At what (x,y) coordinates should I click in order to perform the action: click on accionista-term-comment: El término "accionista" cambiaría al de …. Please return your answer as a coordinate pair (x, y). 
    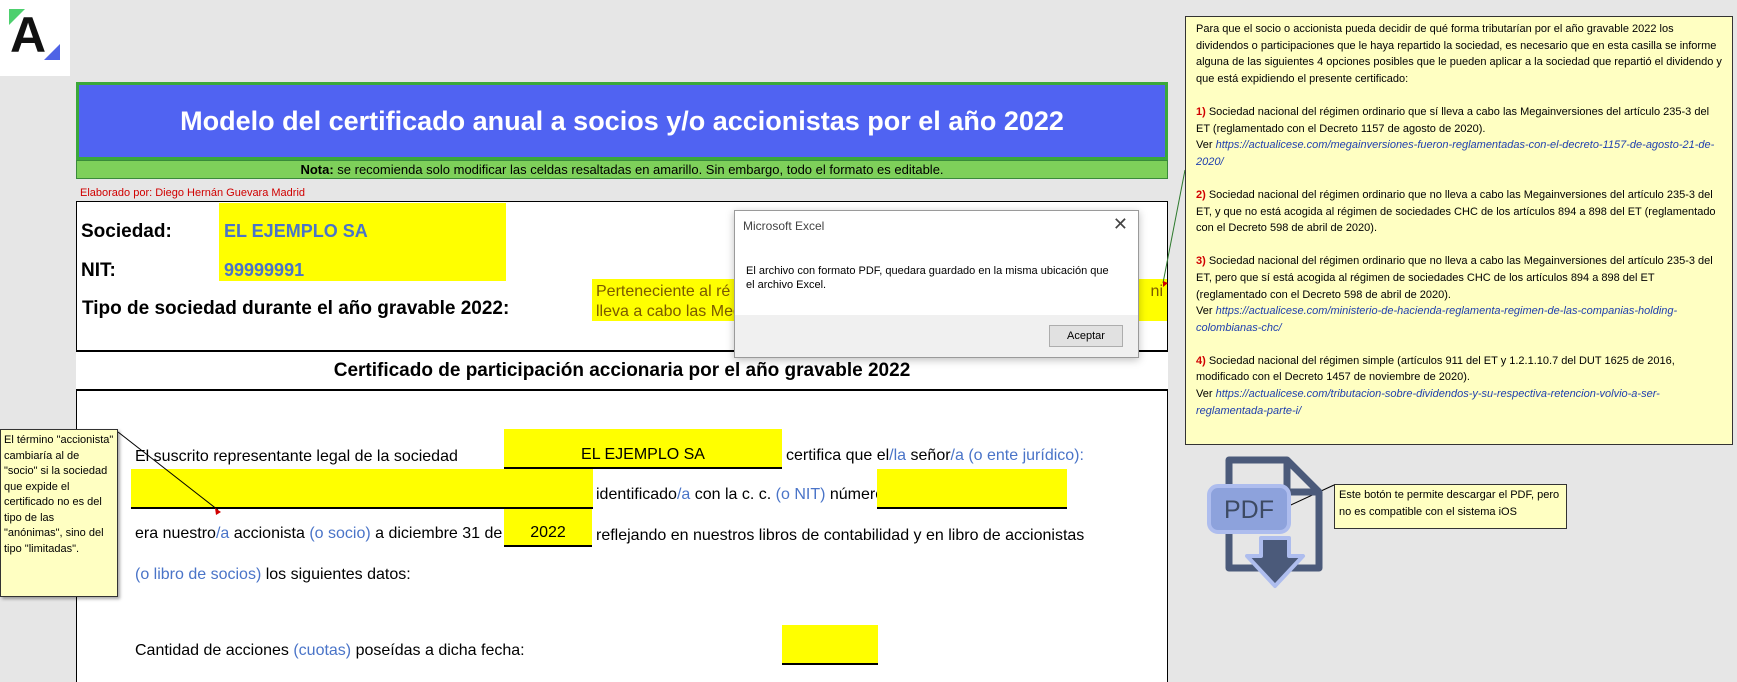
    Looking at the image, I should click on (59, 513).